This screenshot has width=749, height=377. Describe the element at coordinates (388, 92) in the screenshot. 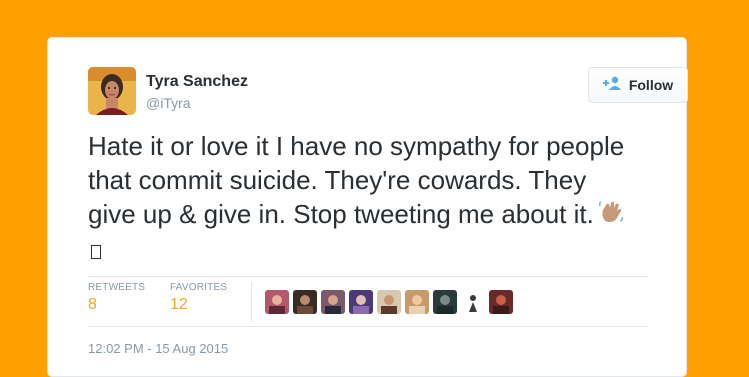

I see `tweet-header: Tyra Sanchez @iTyra Follow` at that location.